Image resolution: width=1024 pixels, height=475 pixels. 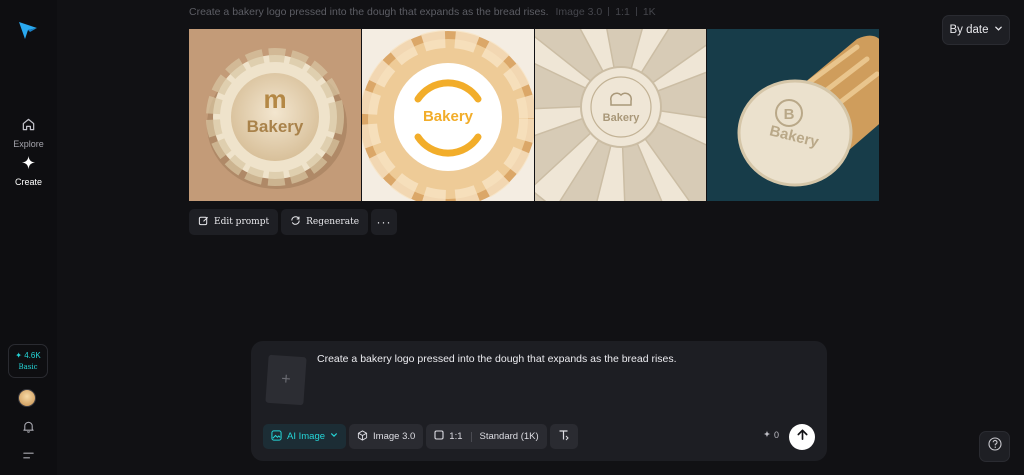 I want to click on sort-dropdown: By date, so click(x=976, y=30).